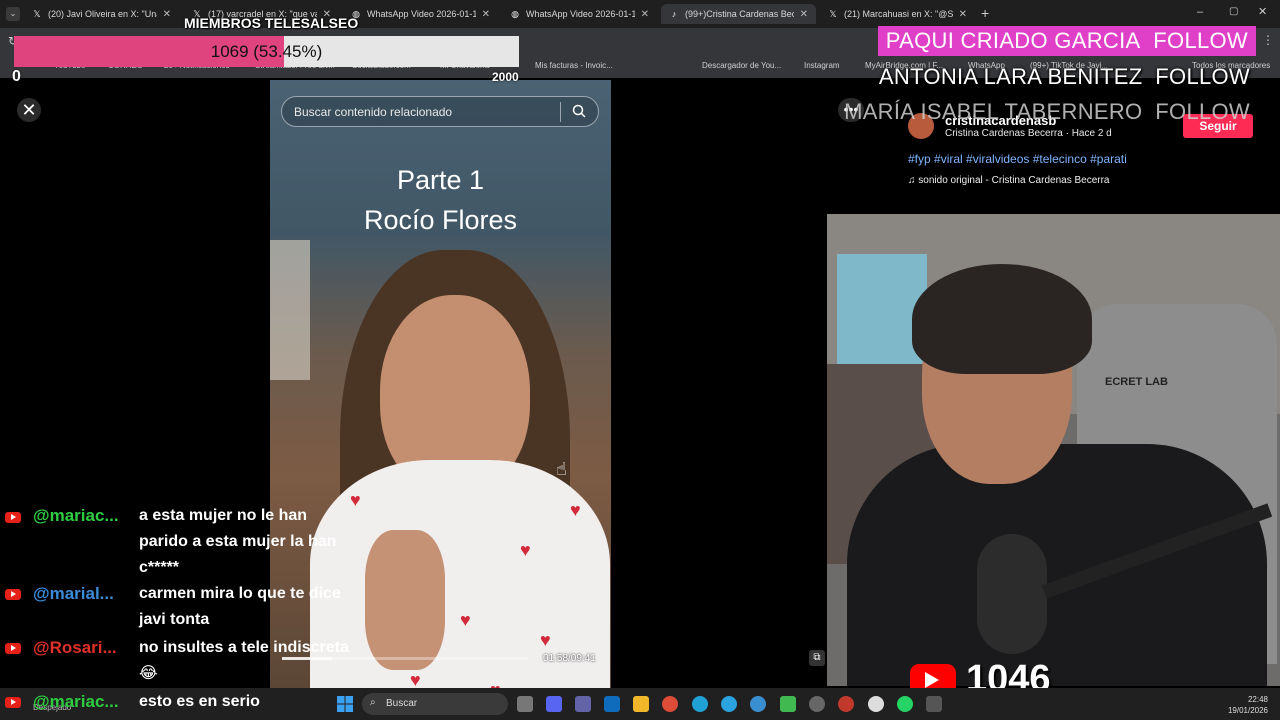 The width and height of the screenshot is (1280, 720). What do you see at coordinates (560, 112) in the screenshot?
I see `search-divider` at bounding box center [560, 112].